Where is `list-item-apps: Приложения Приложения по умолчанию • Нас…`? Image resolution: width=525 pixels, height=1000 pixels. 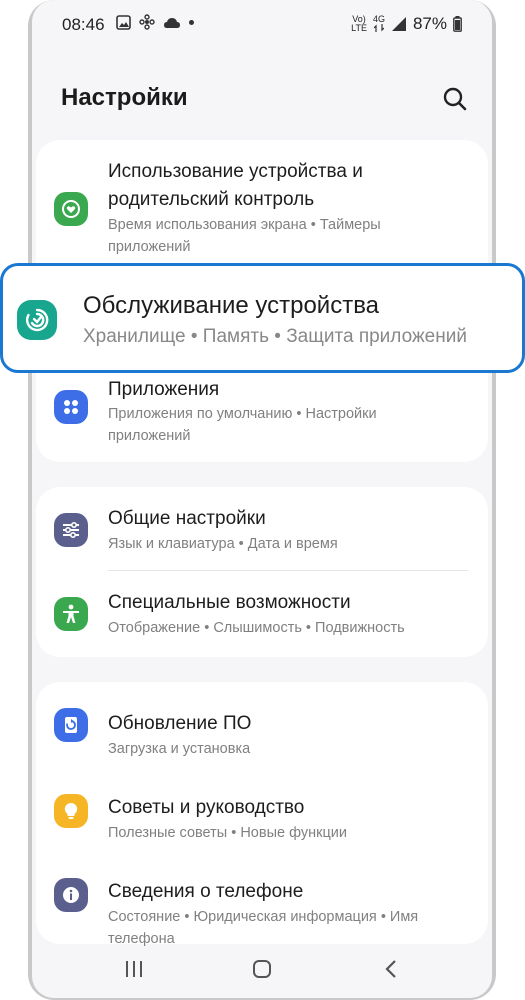
list-item-apps: Приложения Приложения по умолчанию • Нас… is located at coordinates (262, 412).